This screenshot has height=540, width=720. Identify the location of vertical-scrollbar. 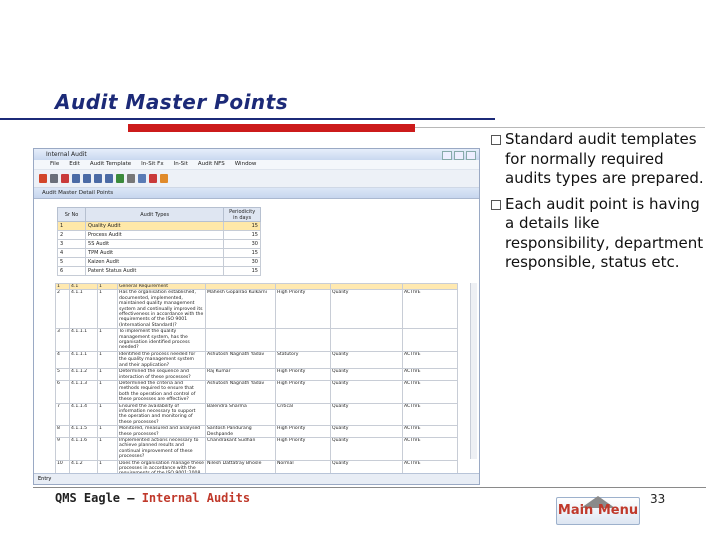
(473, 371).